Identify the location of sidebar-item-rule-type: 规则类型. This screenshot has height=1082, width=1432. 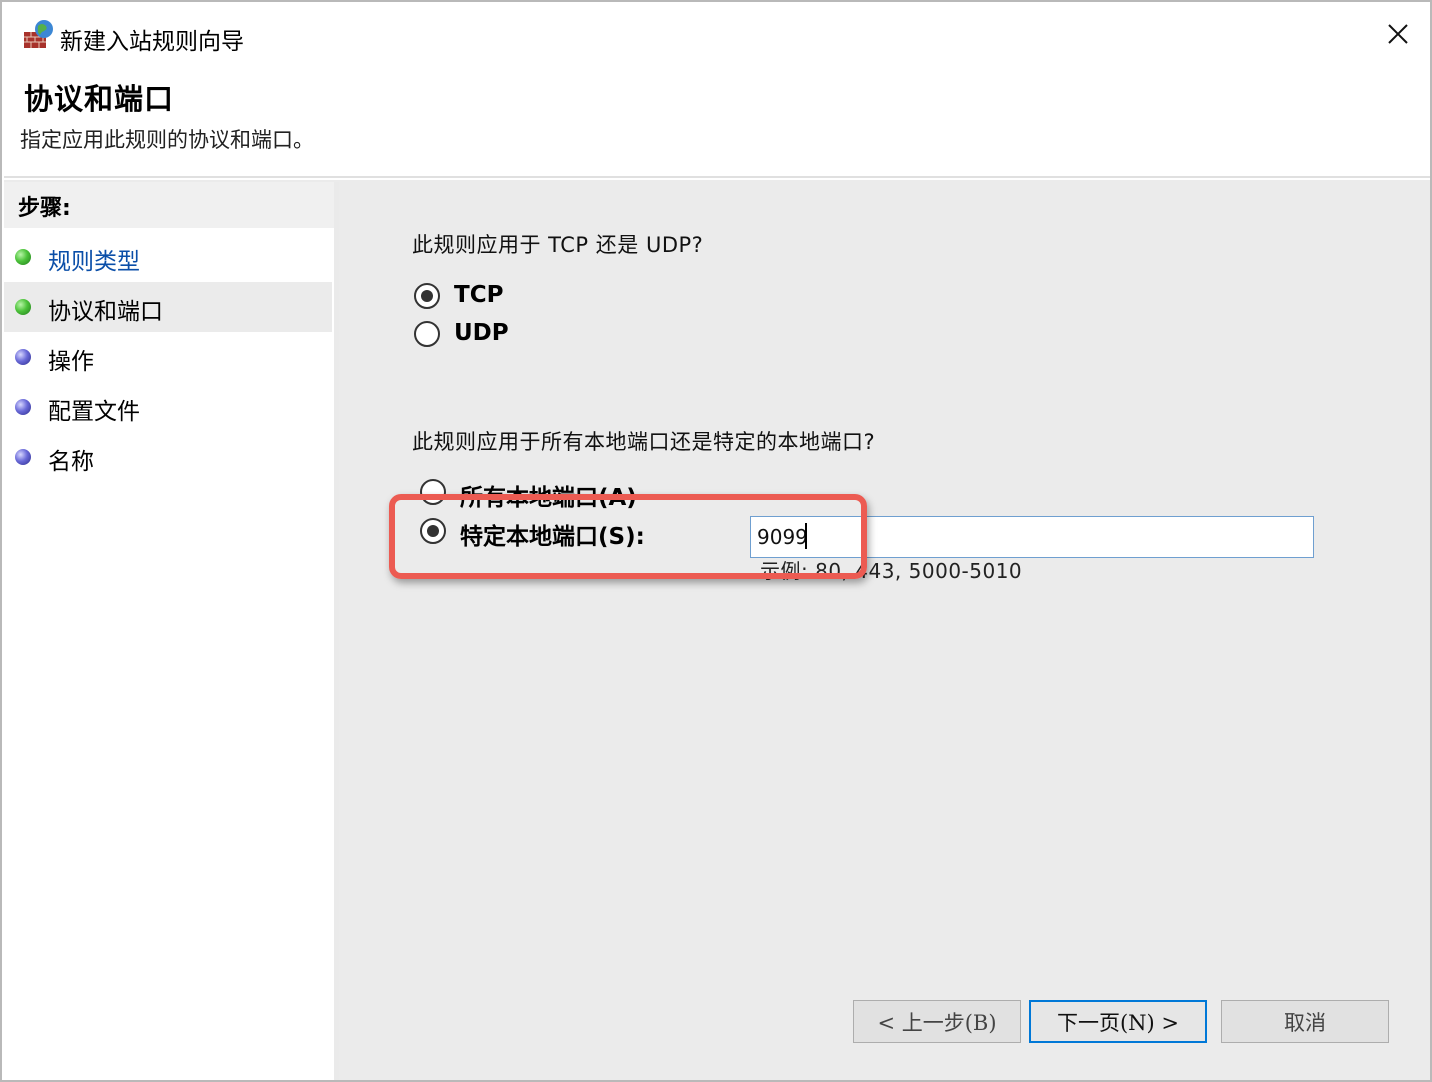
(168, 257).